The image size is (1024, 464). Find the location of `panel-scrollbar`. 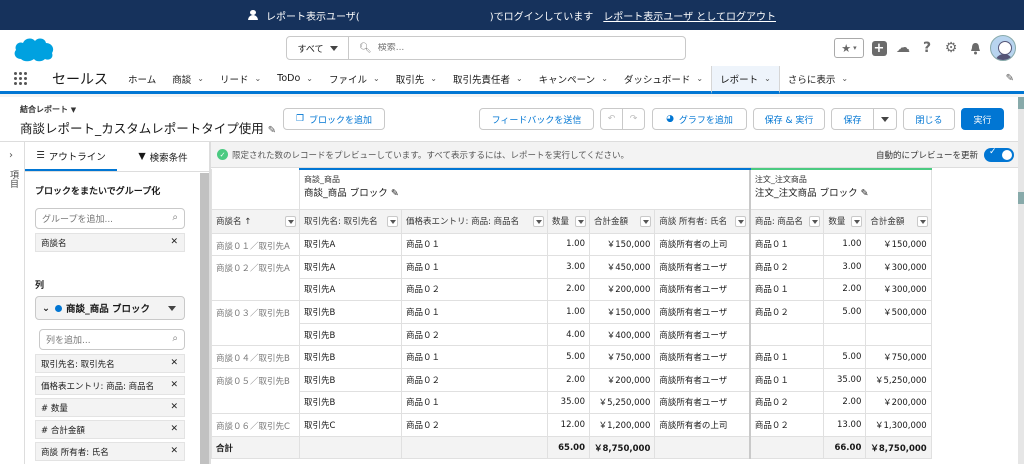

panel-scrollbar is located at coordinates (204, 318).